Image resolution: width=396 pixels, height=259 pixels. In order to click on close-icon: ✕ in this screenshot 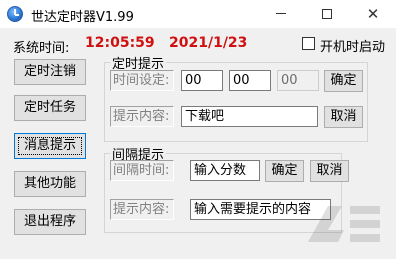, I will do `click(373, 14)`.